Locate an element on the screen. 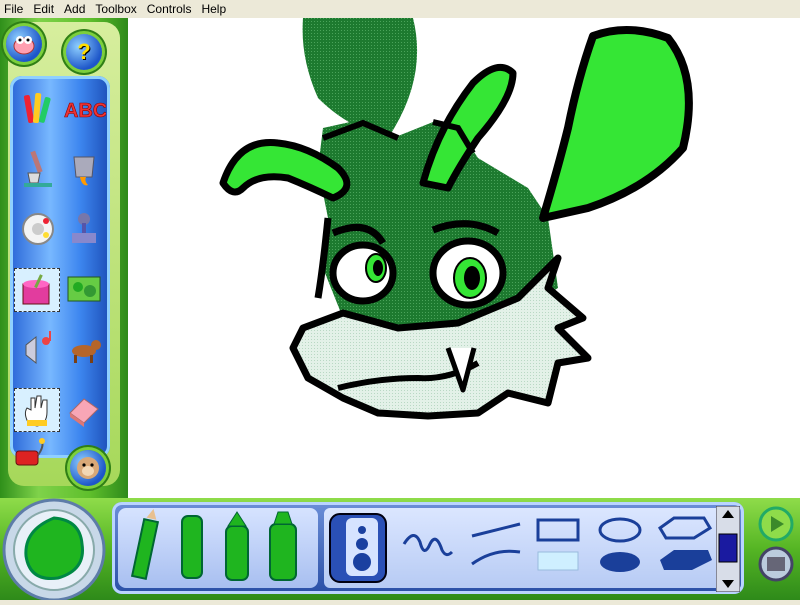 The height and width of the screenshot is (605, 800). menu-toolbox: Toolbox is located at coordinates (115, 9).